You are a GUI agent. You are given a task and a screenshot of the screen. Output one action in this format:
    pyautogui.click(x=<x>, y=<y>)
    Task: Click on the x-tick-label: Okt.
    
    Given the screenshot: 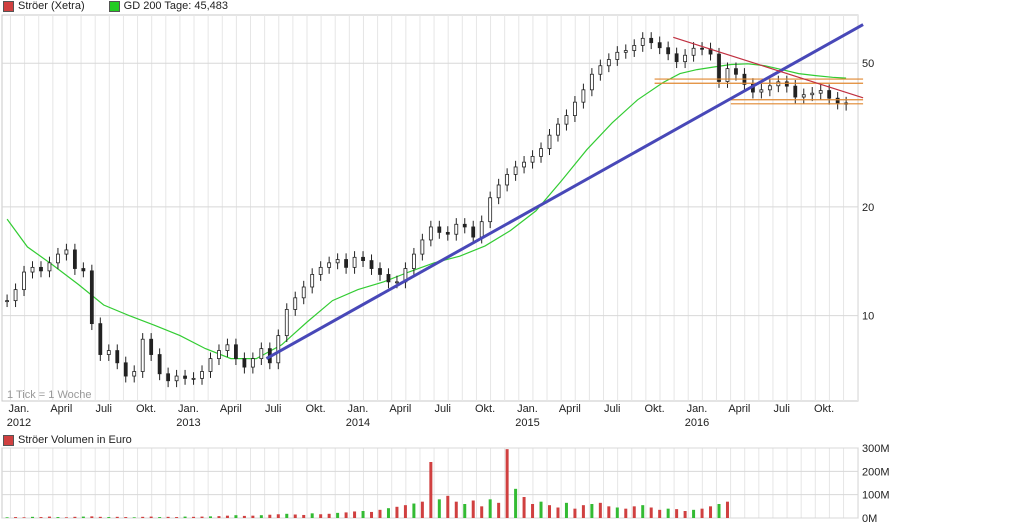 What is the action you would take?
    pyautogui.click(x=315, y=409)
    